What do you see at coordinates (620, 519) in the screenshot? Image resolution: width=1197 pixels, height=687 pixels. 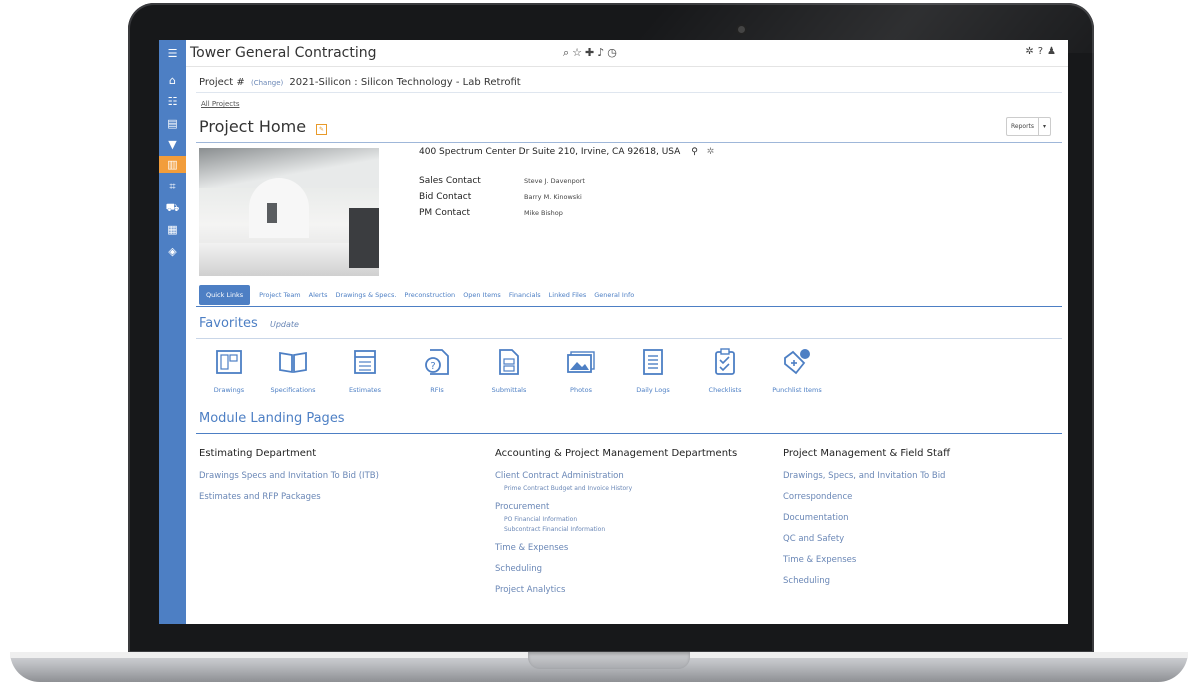 I see `module-sublink: PO Financial Information` at bounding box center [620, 519].